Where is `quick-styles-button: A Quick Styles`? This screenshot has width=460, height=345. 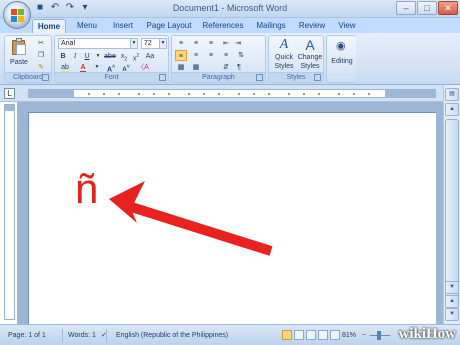
quick-styles-button: A Quick Styles is located at coordinates (284, 55).